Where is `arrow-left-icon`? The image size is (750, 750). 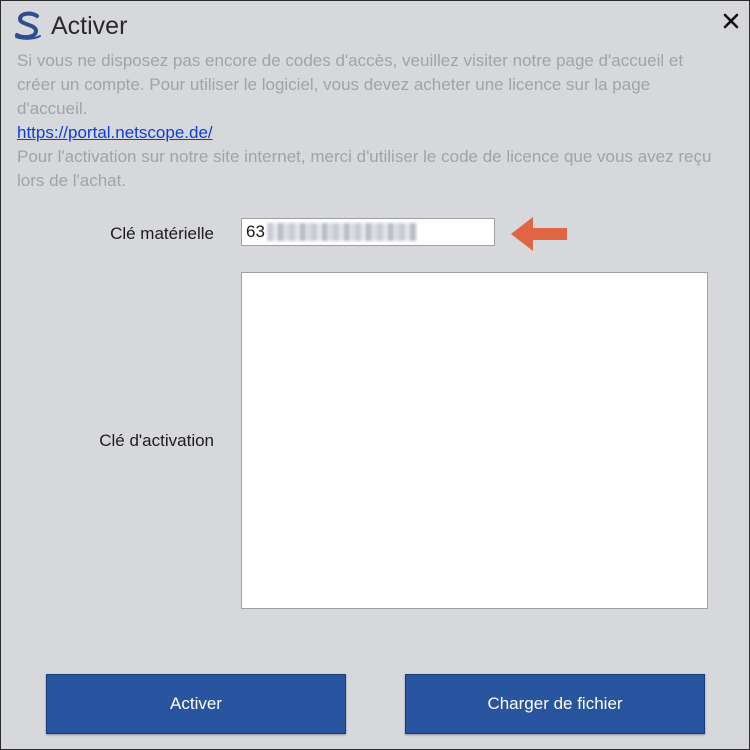 arrow-left-icon is located at coordinates (539, 234).